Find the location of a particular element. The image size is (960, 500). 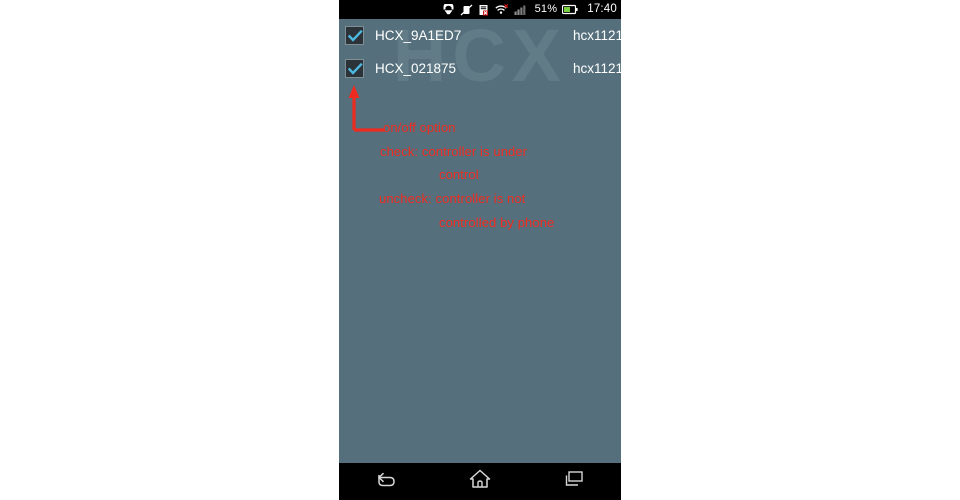

device-list: HCX_9A1ED7 hcx1121 HCX_021875 hcx1121 is located at coordinates (480, 52).